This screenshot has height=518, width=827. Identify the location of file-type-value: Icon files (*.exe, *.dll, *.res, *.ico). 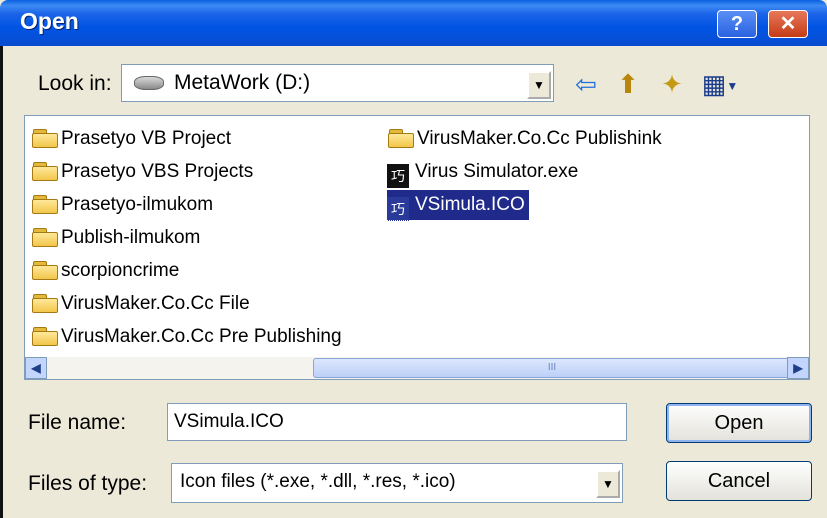
(318, 481).